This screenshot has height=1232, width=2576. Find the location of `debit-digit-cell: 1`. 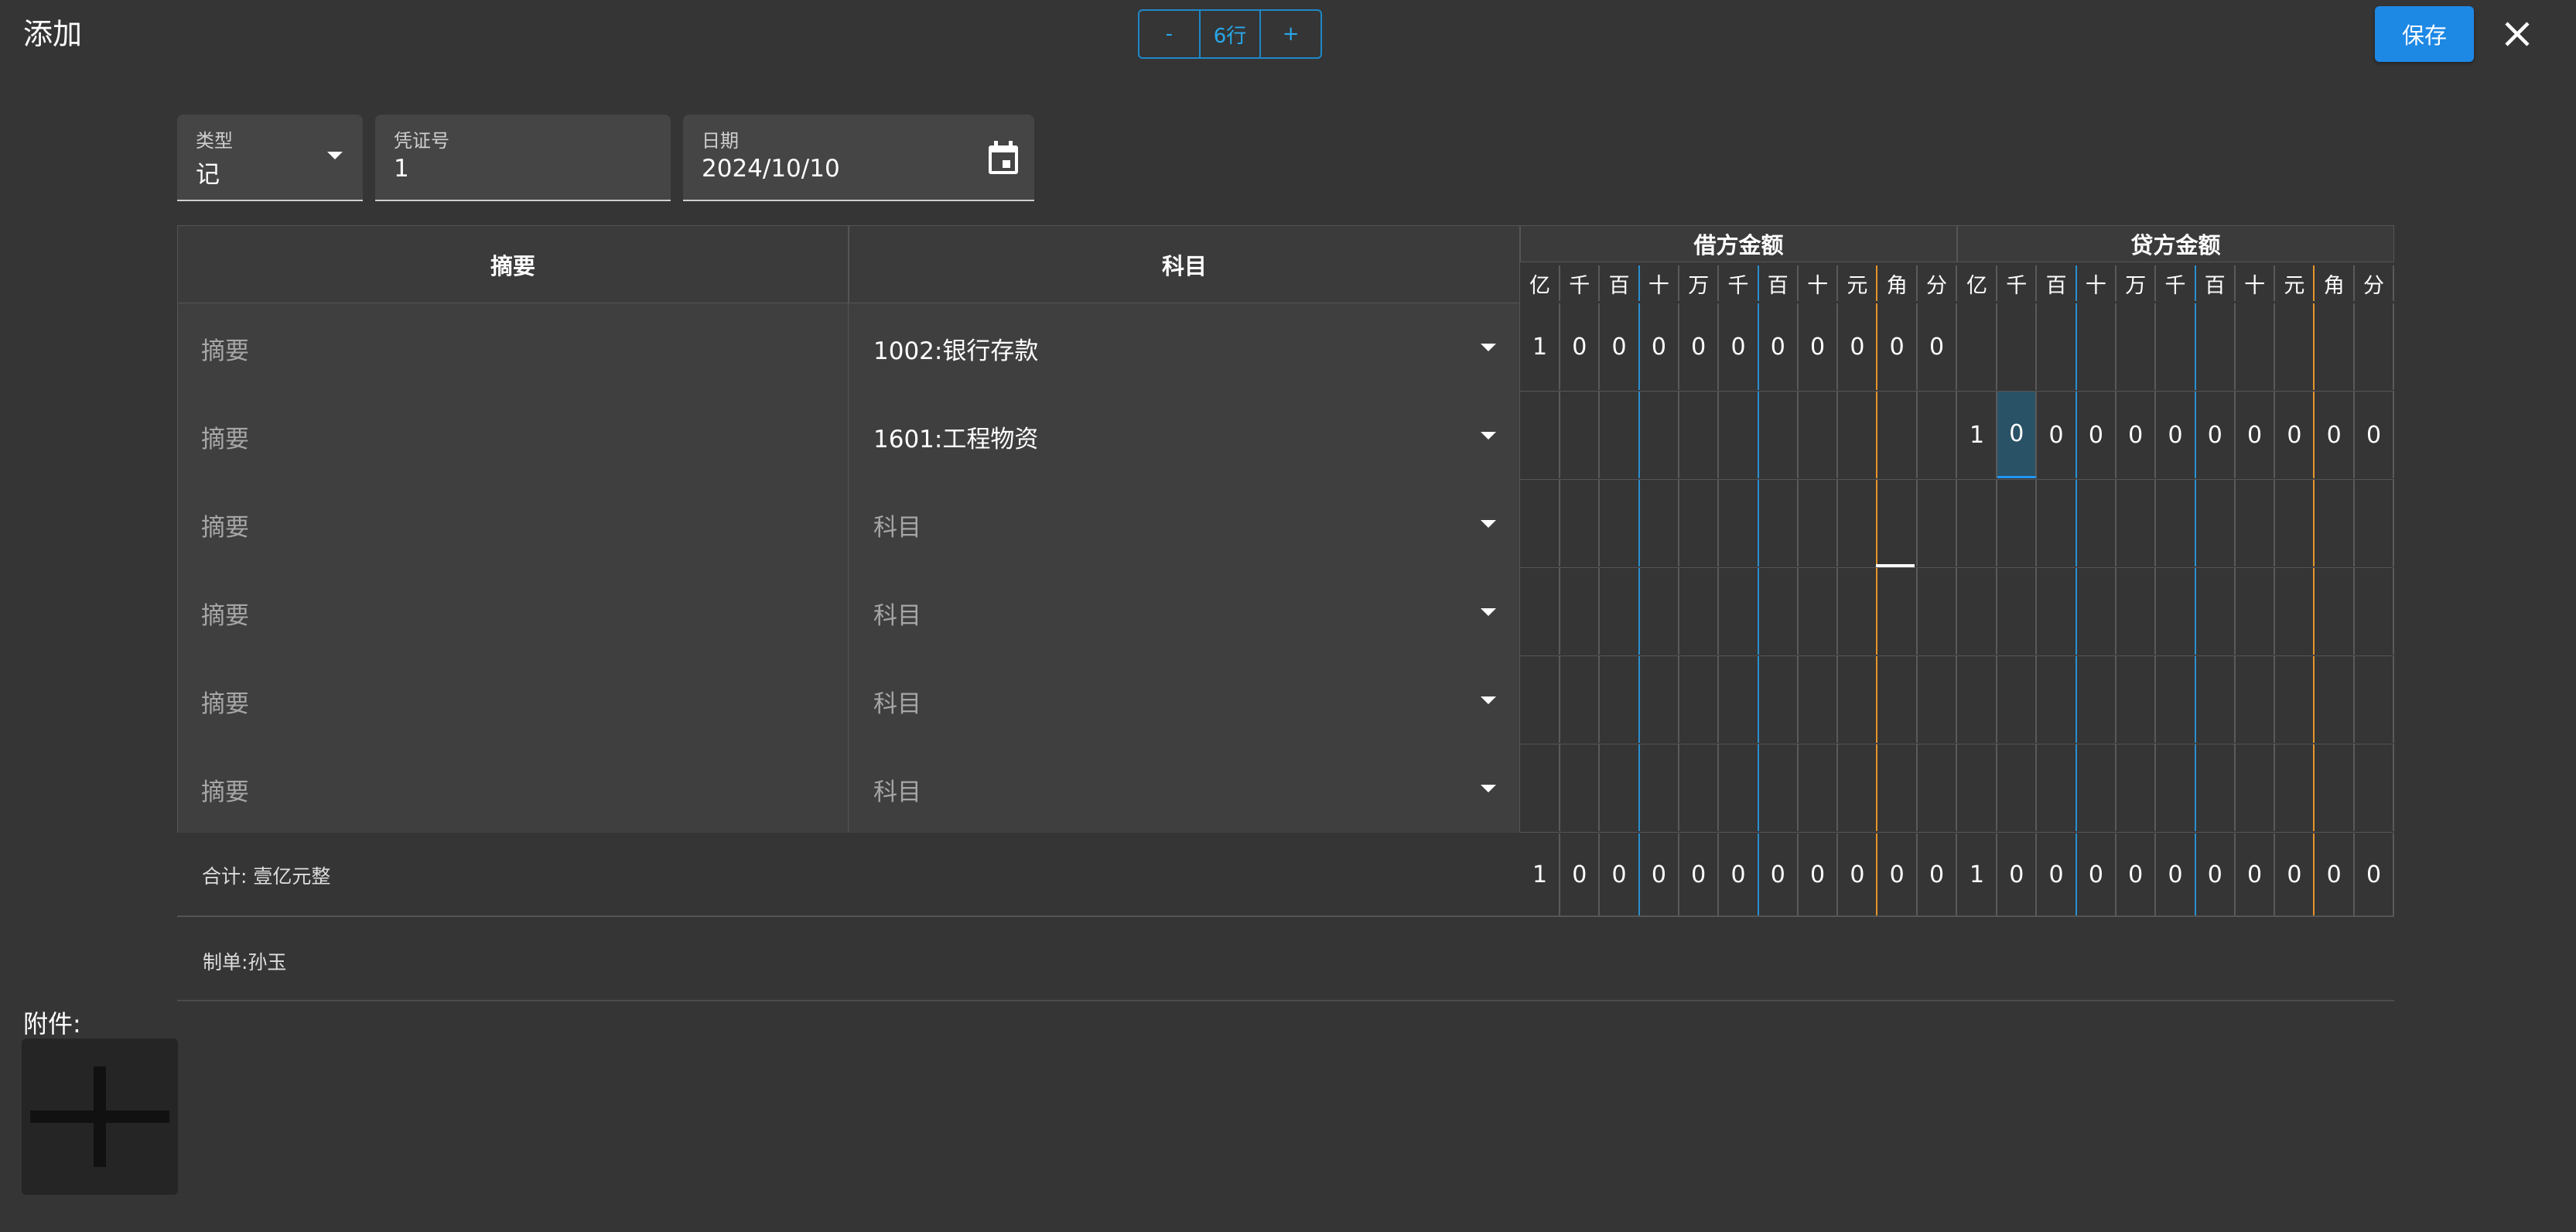

debit-digit-cell: 1 is located at coordinates (1540, 346).